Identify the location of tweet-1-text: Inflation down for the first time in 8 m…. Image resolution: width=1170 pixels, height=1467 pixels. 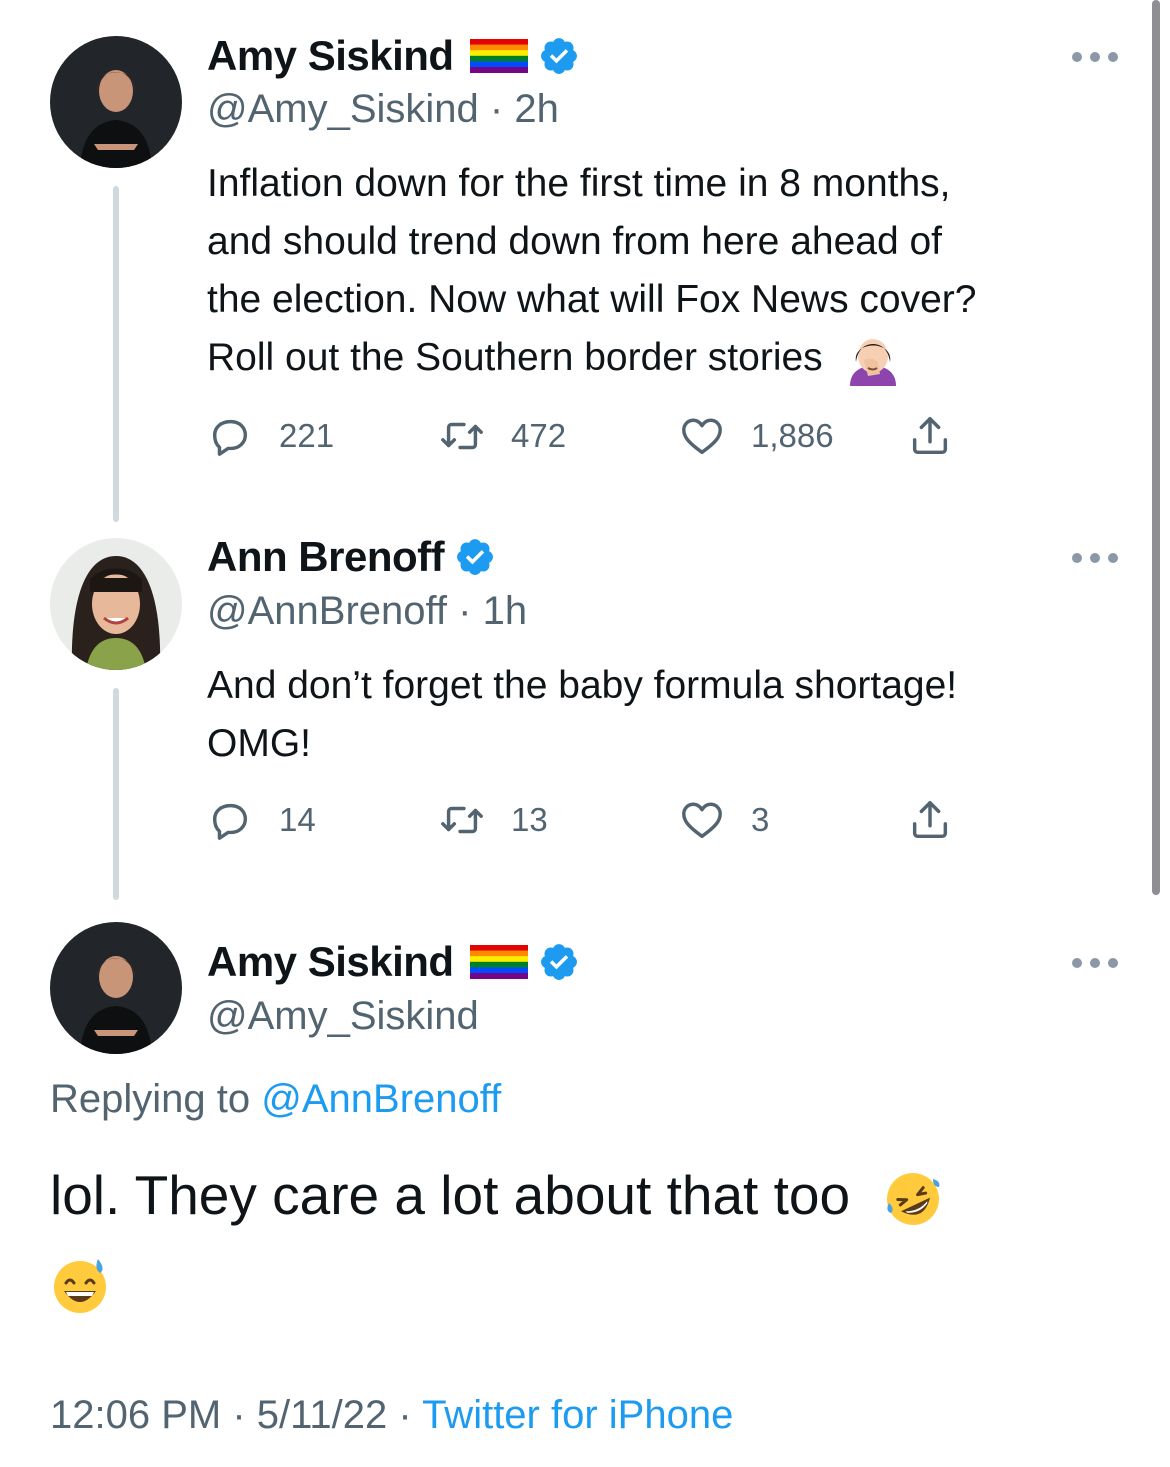
(667, 271).